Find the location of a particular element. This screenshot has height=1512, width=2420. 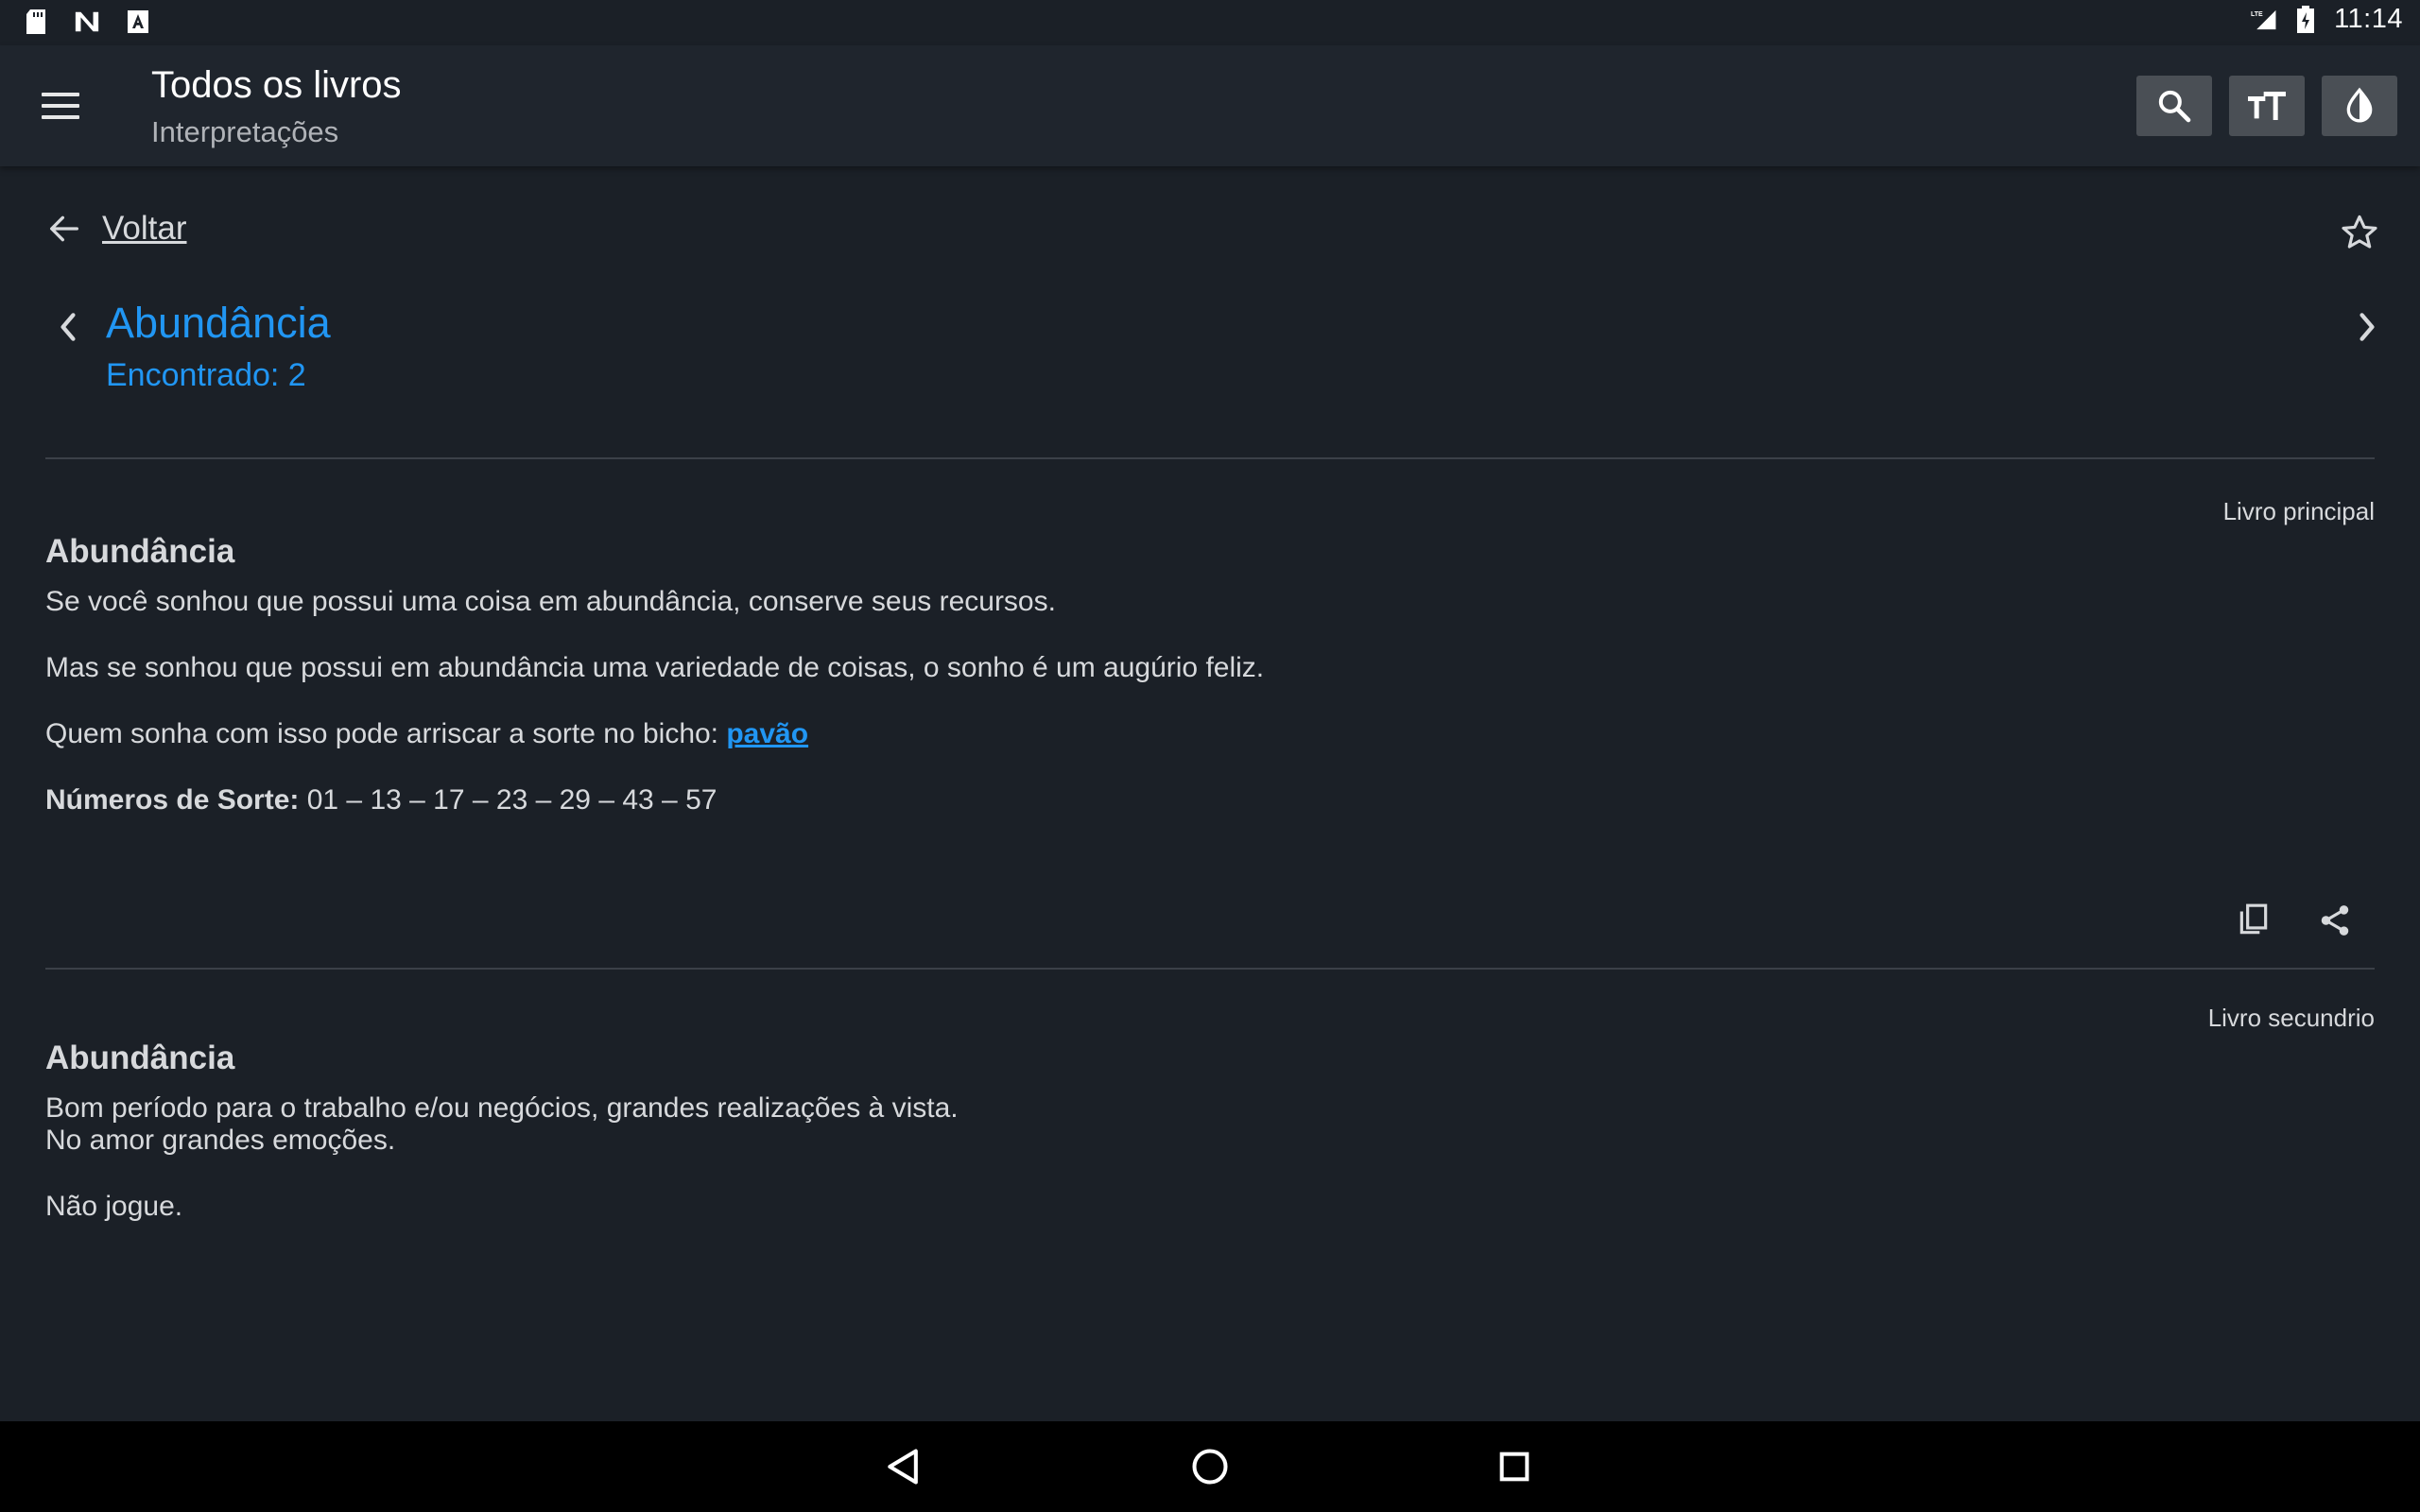

status-left-icons is located at coordinates (87, 22).